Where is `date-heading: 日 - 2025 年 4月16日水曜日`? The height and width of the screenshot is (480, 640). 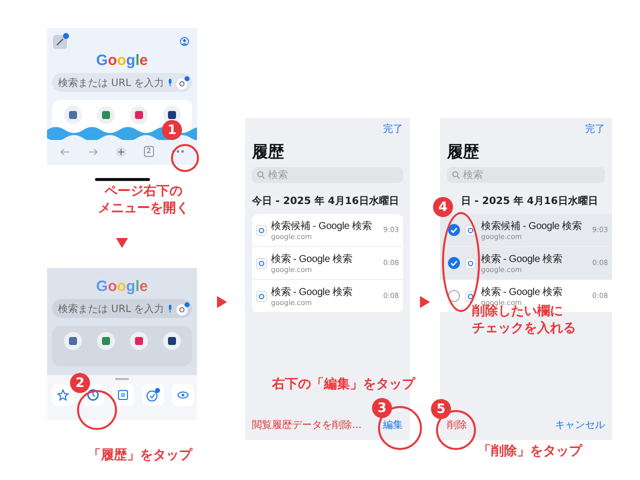
date-heading: 日 - 2025 年 4月16日水曜日 is located at coordinates (529, 201).